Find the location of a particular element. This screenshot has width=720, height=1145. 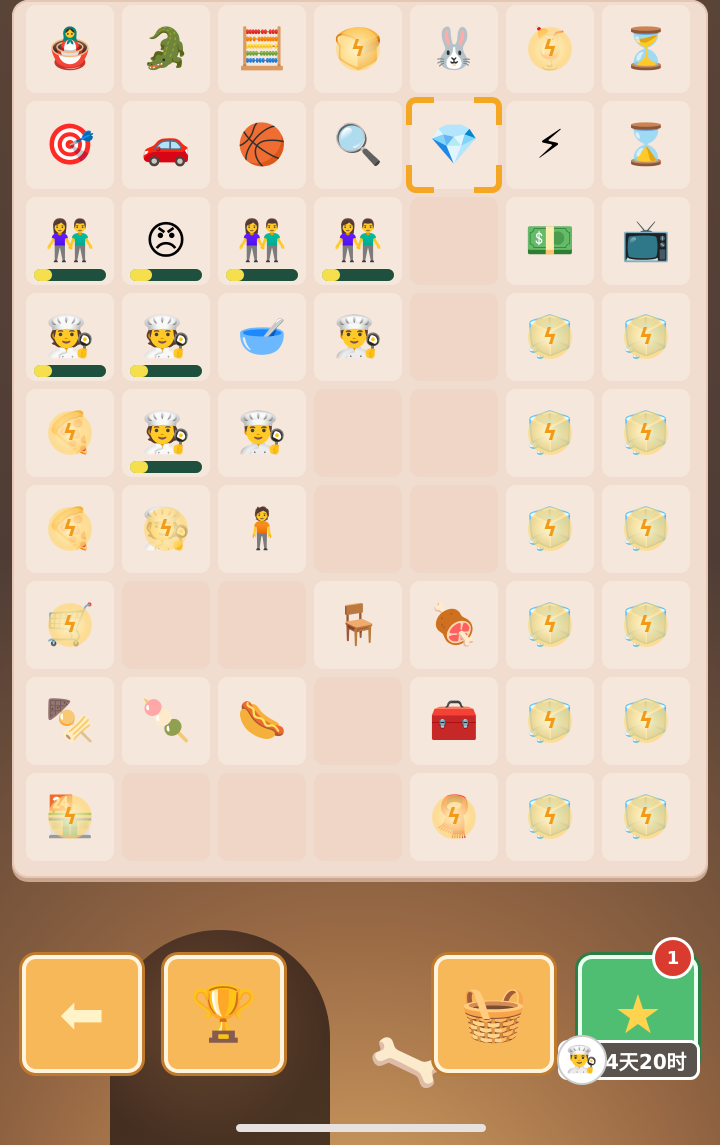

leaderboard-button: 🏆 is located at coordinates (224, 1014).